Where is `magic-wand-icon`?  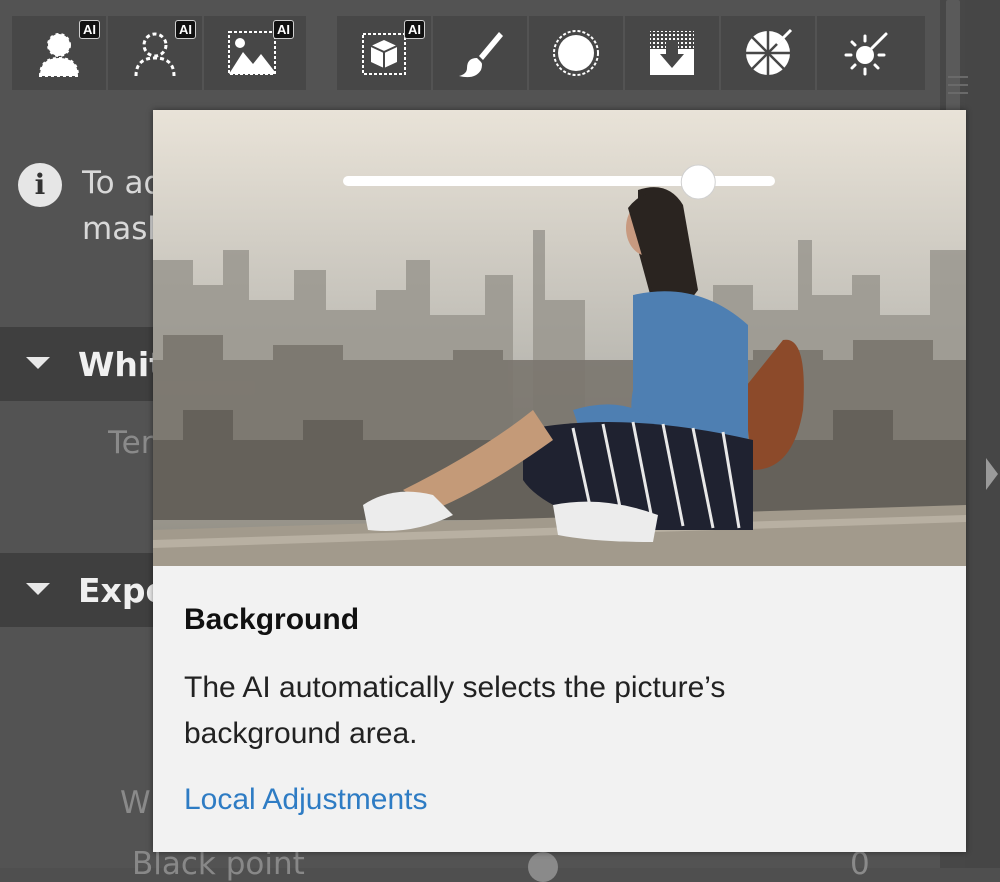
magic-wand-icon is located at coordinates (866, 54).